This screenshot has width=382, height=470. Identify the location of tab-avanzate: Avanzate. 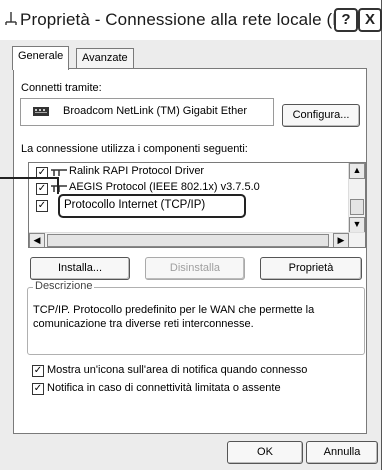
(105, 58).